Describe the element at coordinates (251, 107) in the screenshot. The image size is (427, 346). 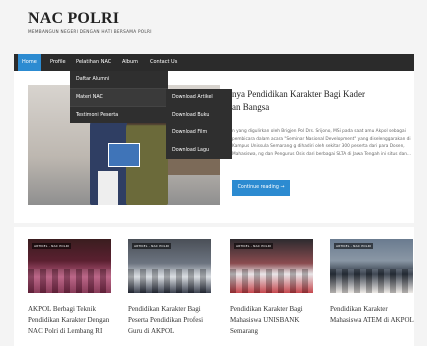
I see `featured-title-line: an Bangsa` at that location.